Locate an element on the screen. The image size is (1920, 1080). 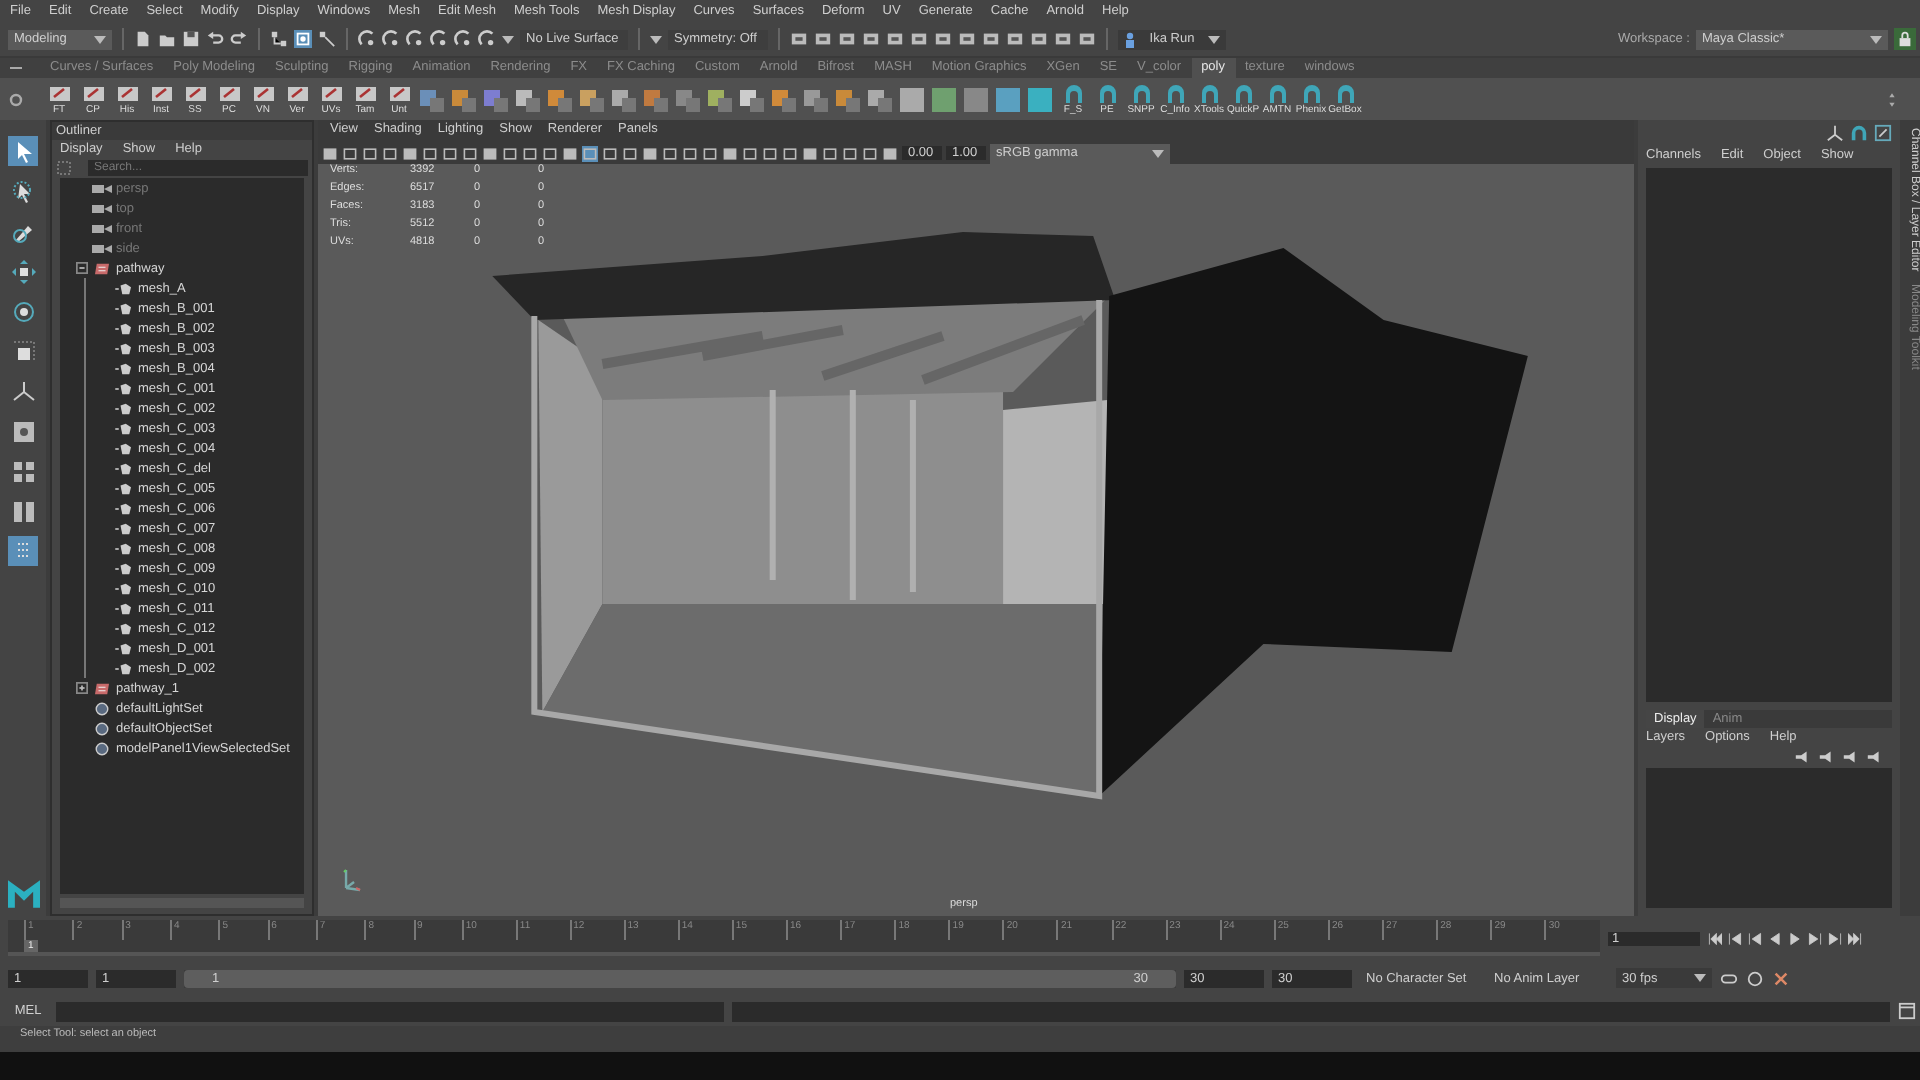
expand-icon is located at coordinates (82, 688).